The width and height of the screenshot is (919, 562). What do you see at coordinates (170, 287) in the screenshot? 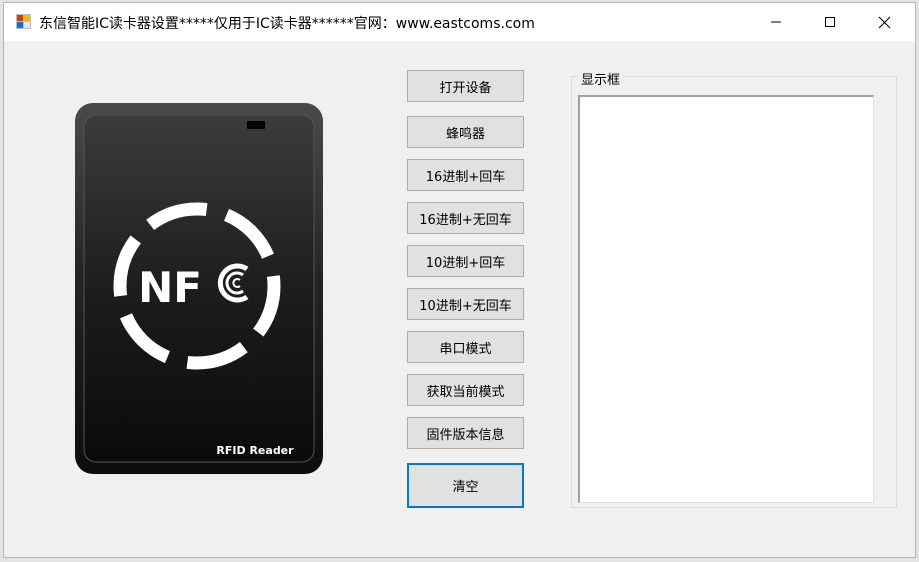
I see `svg-text: NF` at bounding box center [170, 287].